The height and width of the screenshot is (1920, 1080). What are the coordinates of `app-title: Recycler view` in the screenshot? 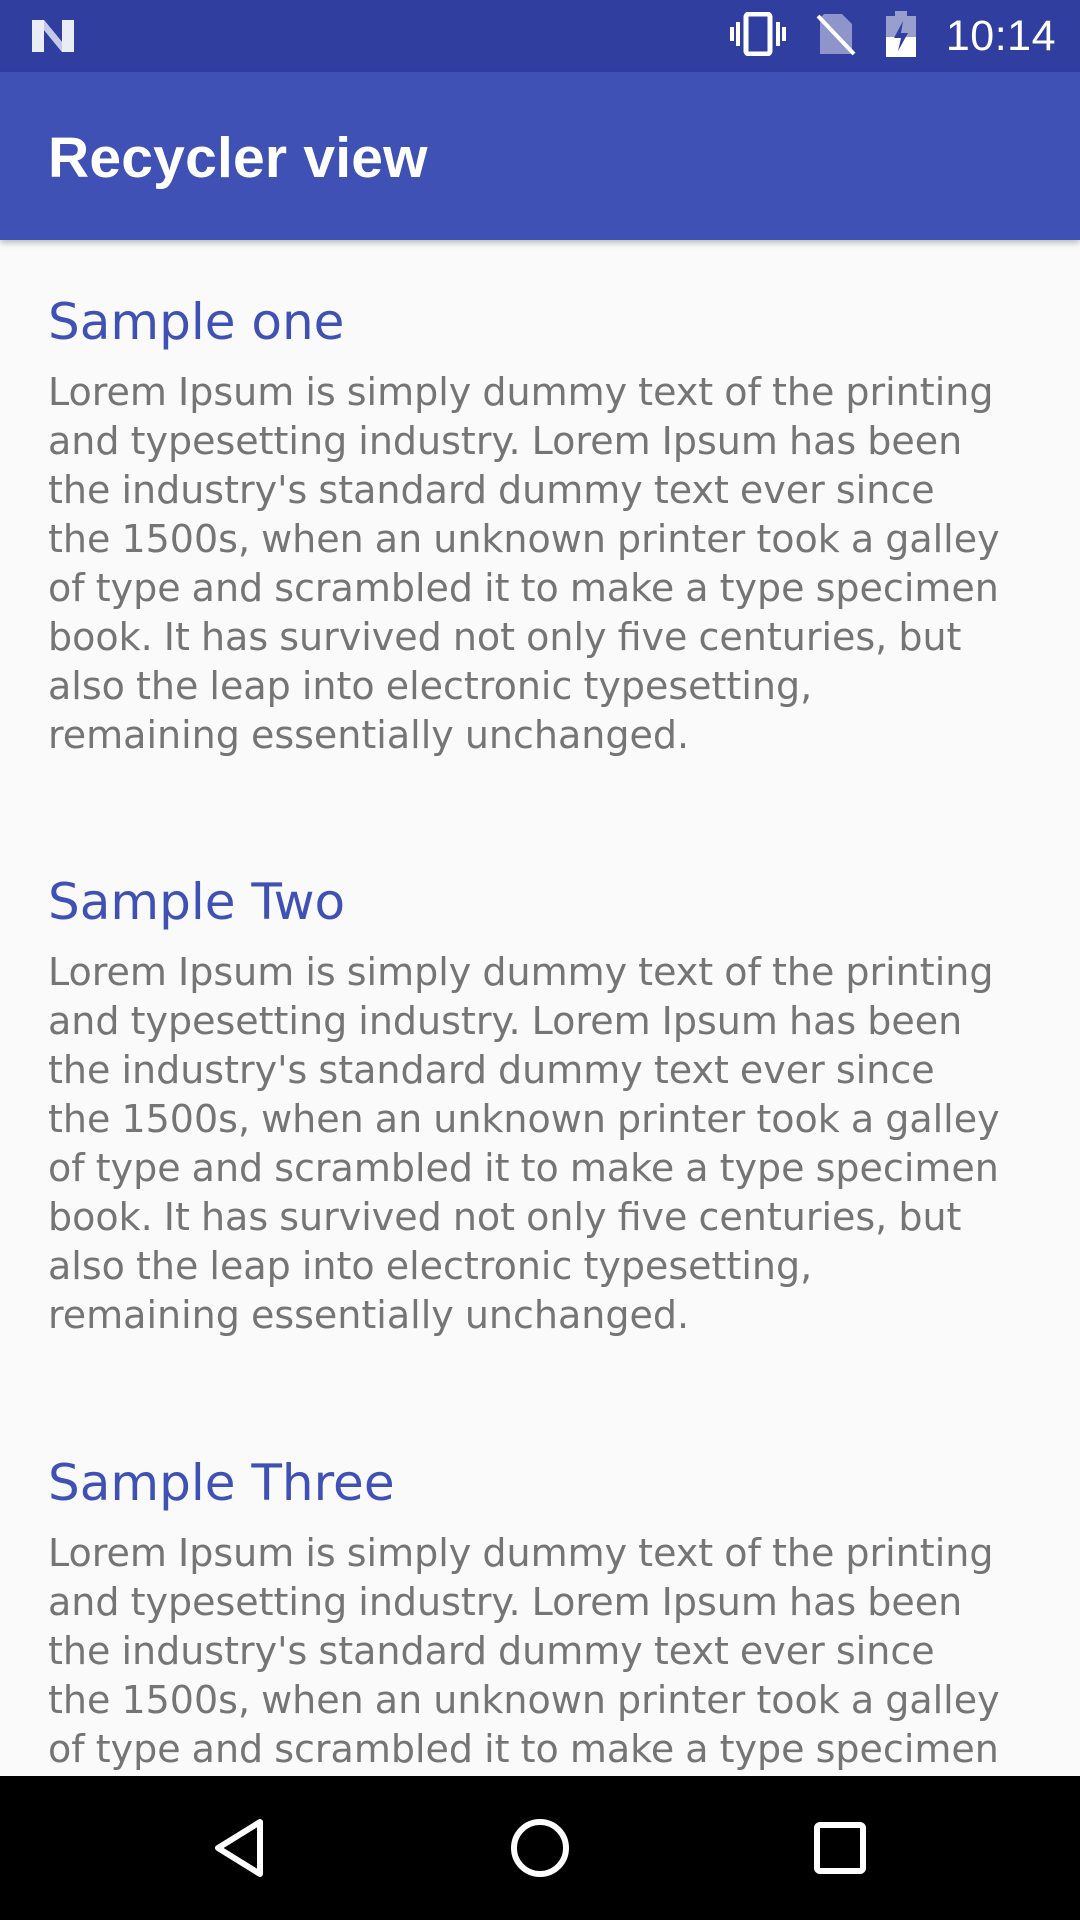 It's located at (238, 158).